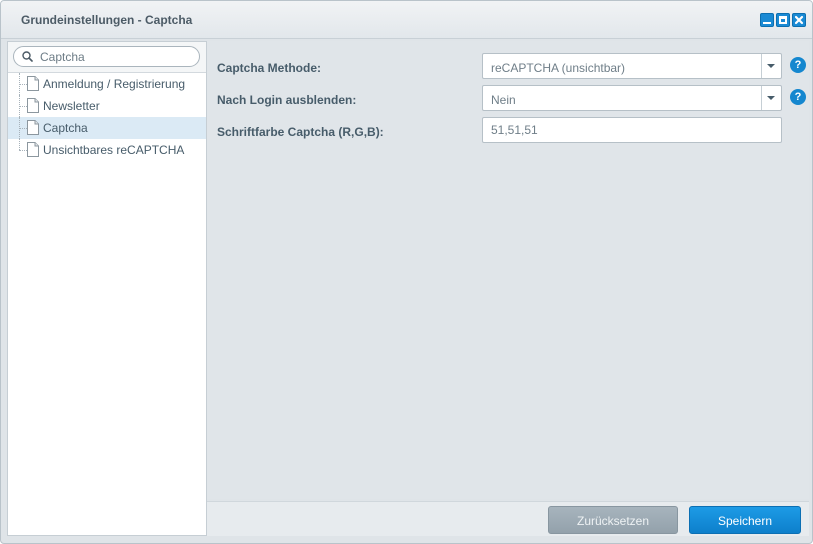 The image size is (813, 544). Describe the element at coordinates (503, 100) in the screenshot. I see `hide-after-login-value: Nein` at that location.